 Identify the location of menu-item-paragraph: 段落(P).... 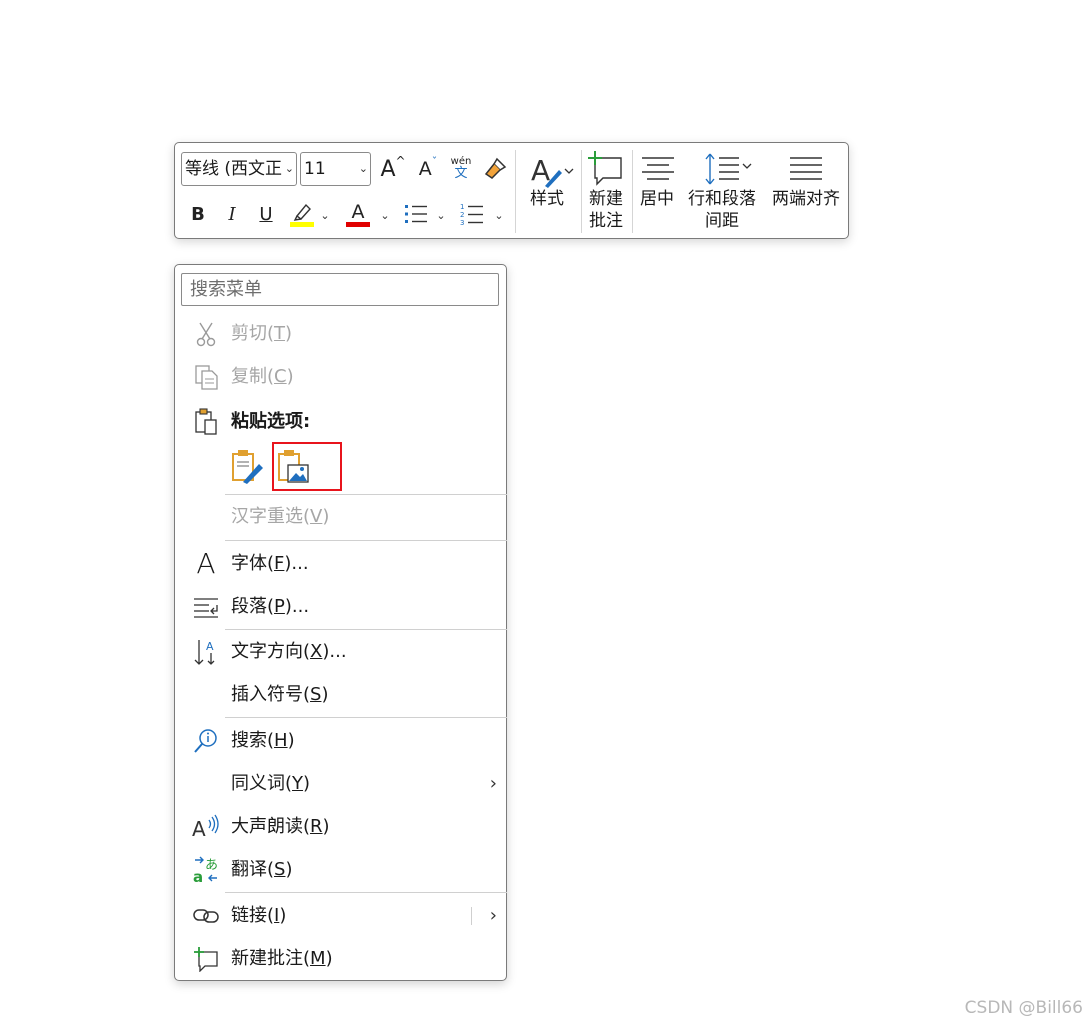
(341, 607).